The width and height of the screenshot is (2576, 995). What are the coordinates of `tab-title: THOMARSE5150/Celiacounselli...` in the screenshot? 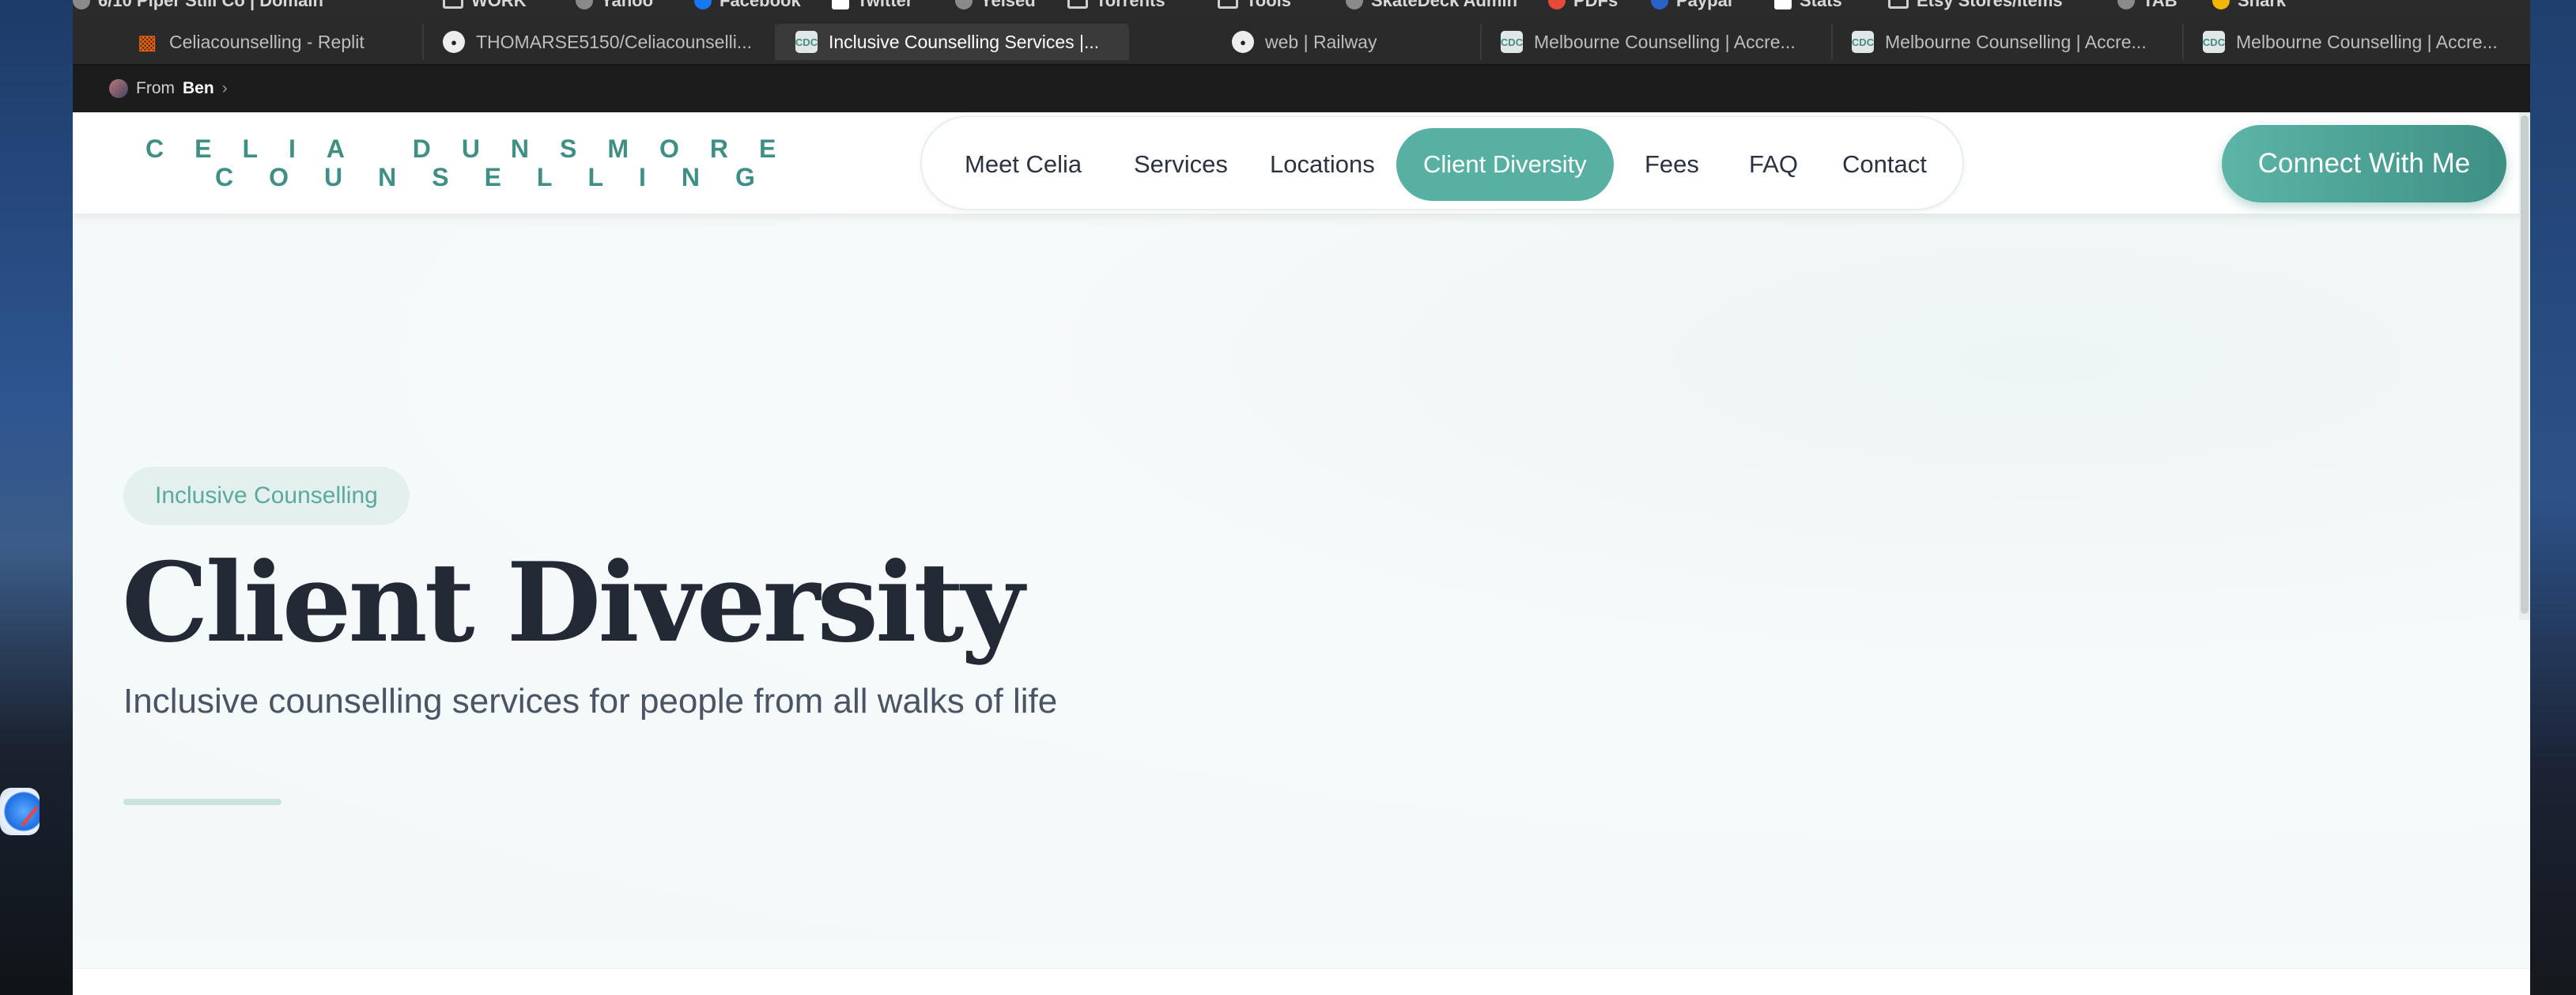 It's located at (614, 41).